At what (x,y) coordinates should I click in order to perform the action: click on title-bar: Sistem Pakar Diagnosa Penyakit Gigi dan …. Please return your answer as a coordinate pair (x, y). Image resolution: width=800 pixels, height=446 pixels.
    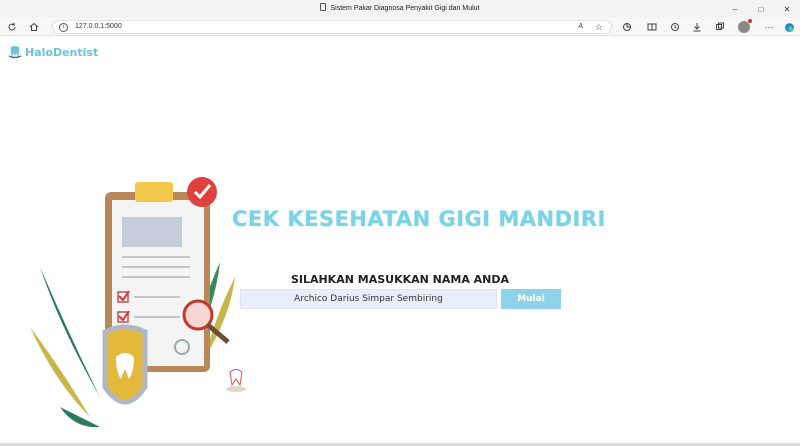
    Looking at the image, I should click on (400, 9).